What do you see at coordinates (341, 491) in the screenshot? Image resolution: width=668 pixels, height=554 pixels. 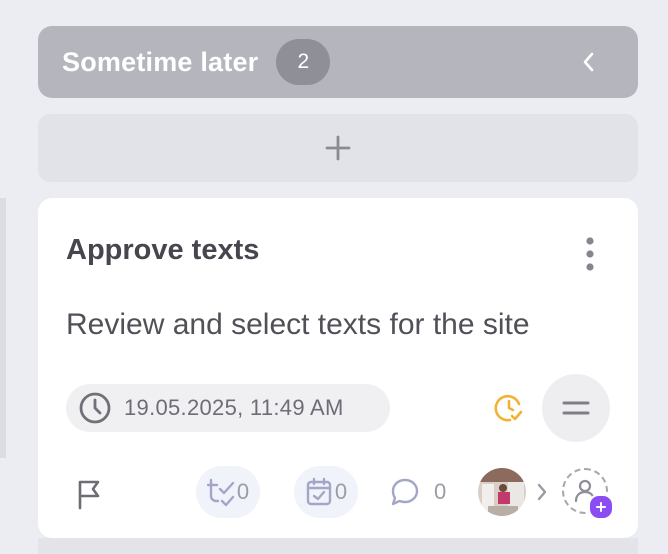 I see `checklist-count: 0` at bounding box center [341, 491].